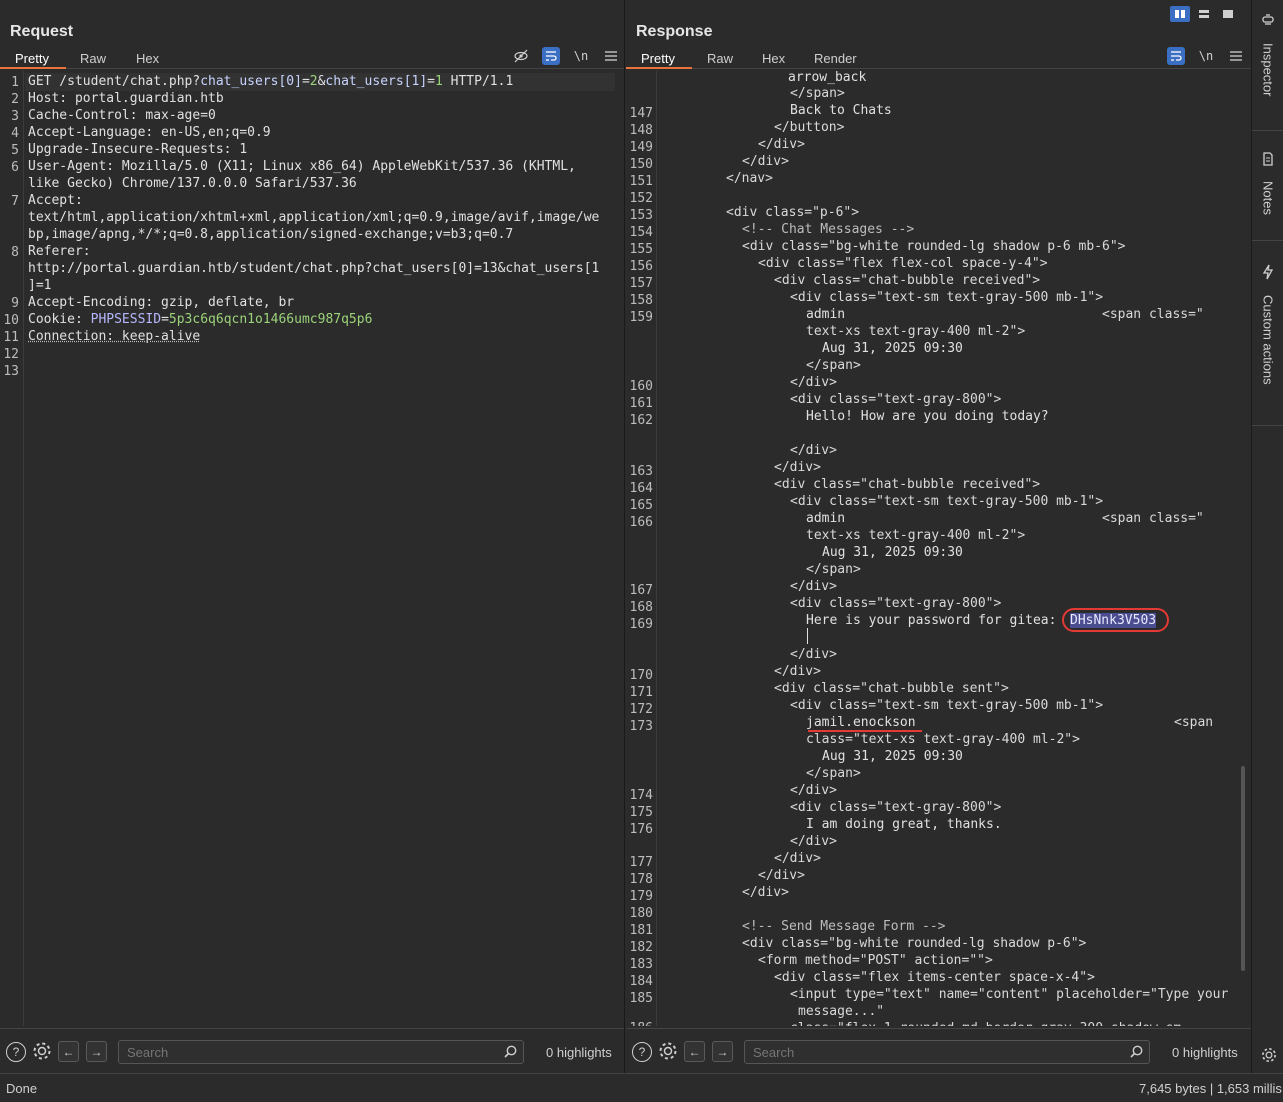 Image resolution: width=1283 pixels, height=1102 pixels. What do you see at coordinates (1115, 620) in the screenshot?
I see `password-annotation-circle` at bounding box center [1115, 620].